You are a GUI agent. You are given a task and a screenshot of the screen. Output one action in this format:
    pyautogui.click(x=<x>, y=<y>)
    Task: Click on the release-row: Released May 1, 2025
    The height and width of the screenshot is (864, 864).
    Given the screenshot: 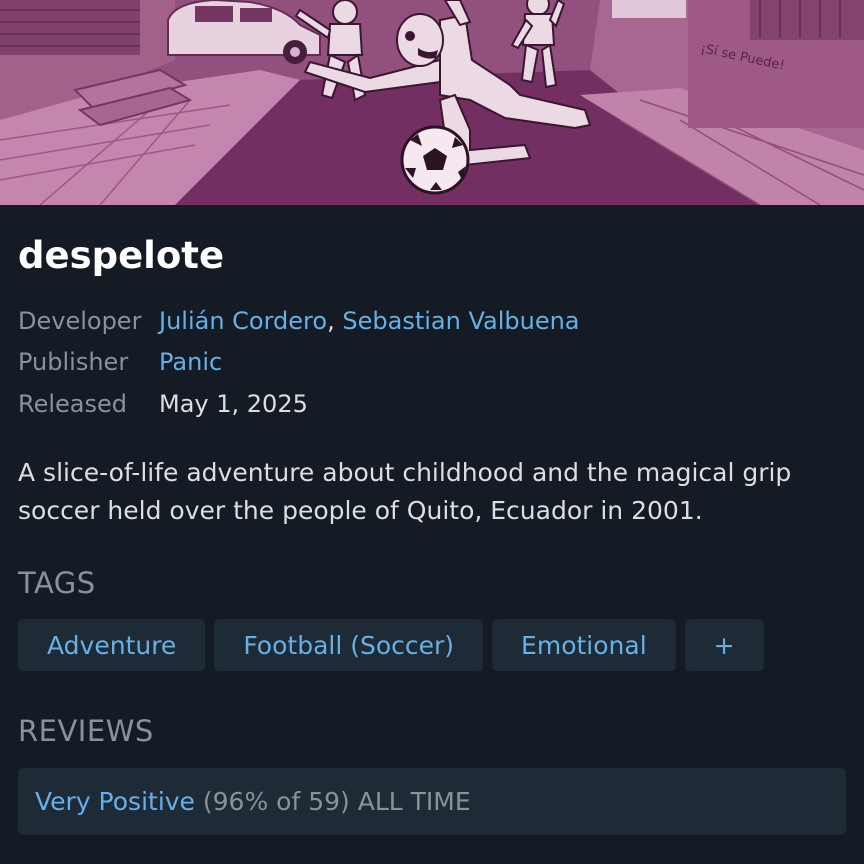 What is the action you would take?
    pyautogui.click(x=299, y=404)
    